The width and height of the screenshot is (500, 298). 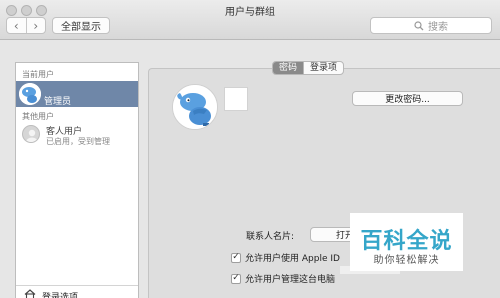 I want to click on search-placeholder: 搜索, so click(x=438, y=27).